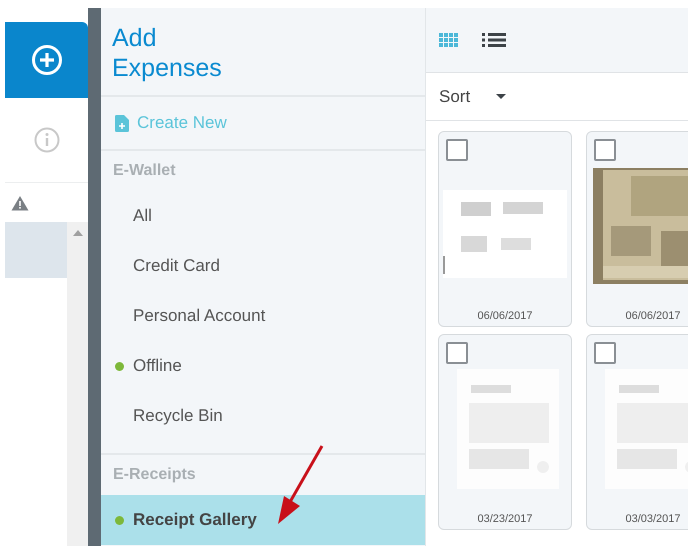 The height and width of the screenshot is (546, 688). I want to click on warning-icon, so click(20, 202).